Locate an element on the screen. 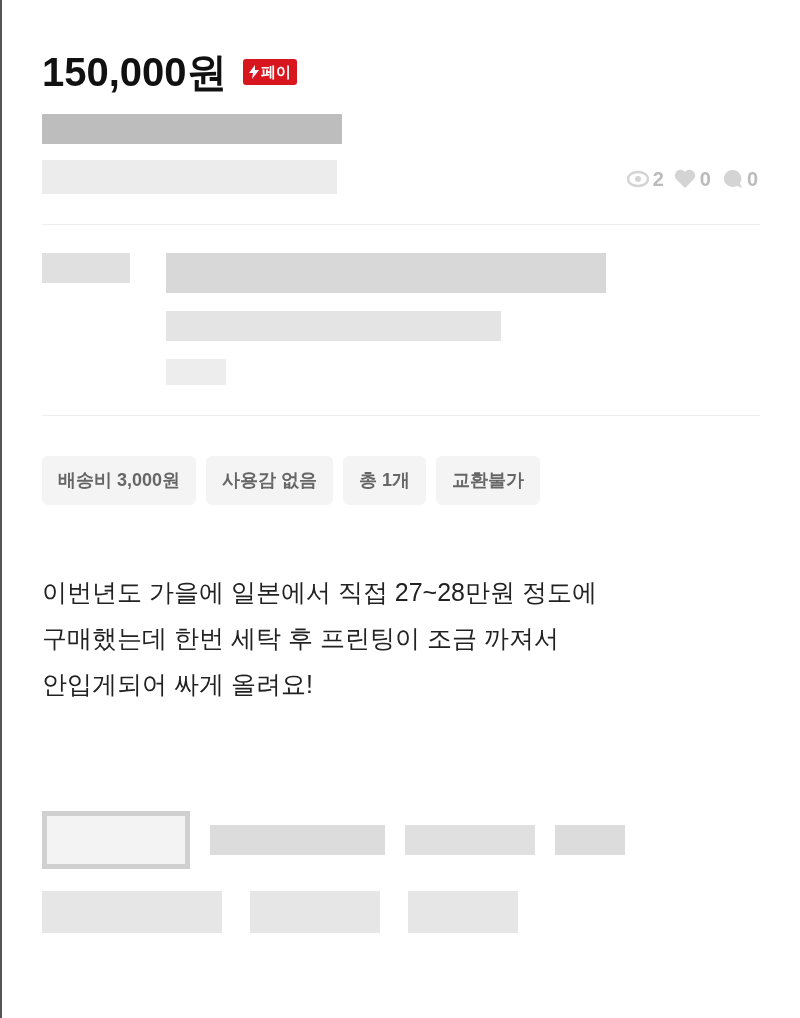 The width and height of the screenshot is (800, 1018). description-line: 안입게되어 싸게 올려요! is located at coordinates (178, 684).